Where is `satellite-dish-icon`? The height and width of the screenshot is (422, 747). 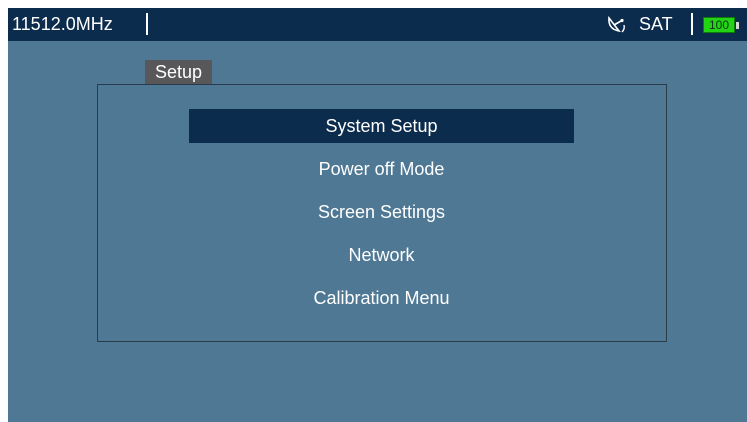 satellite-dish-icon is located at coordinates (617, 25).